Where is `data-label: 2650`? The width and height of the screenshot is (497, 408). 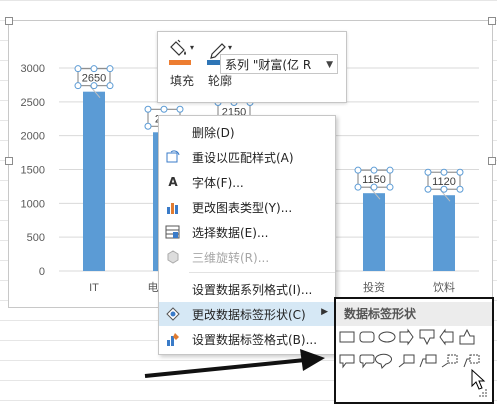
data-label: 2650 is located at coordinates (94, 79).